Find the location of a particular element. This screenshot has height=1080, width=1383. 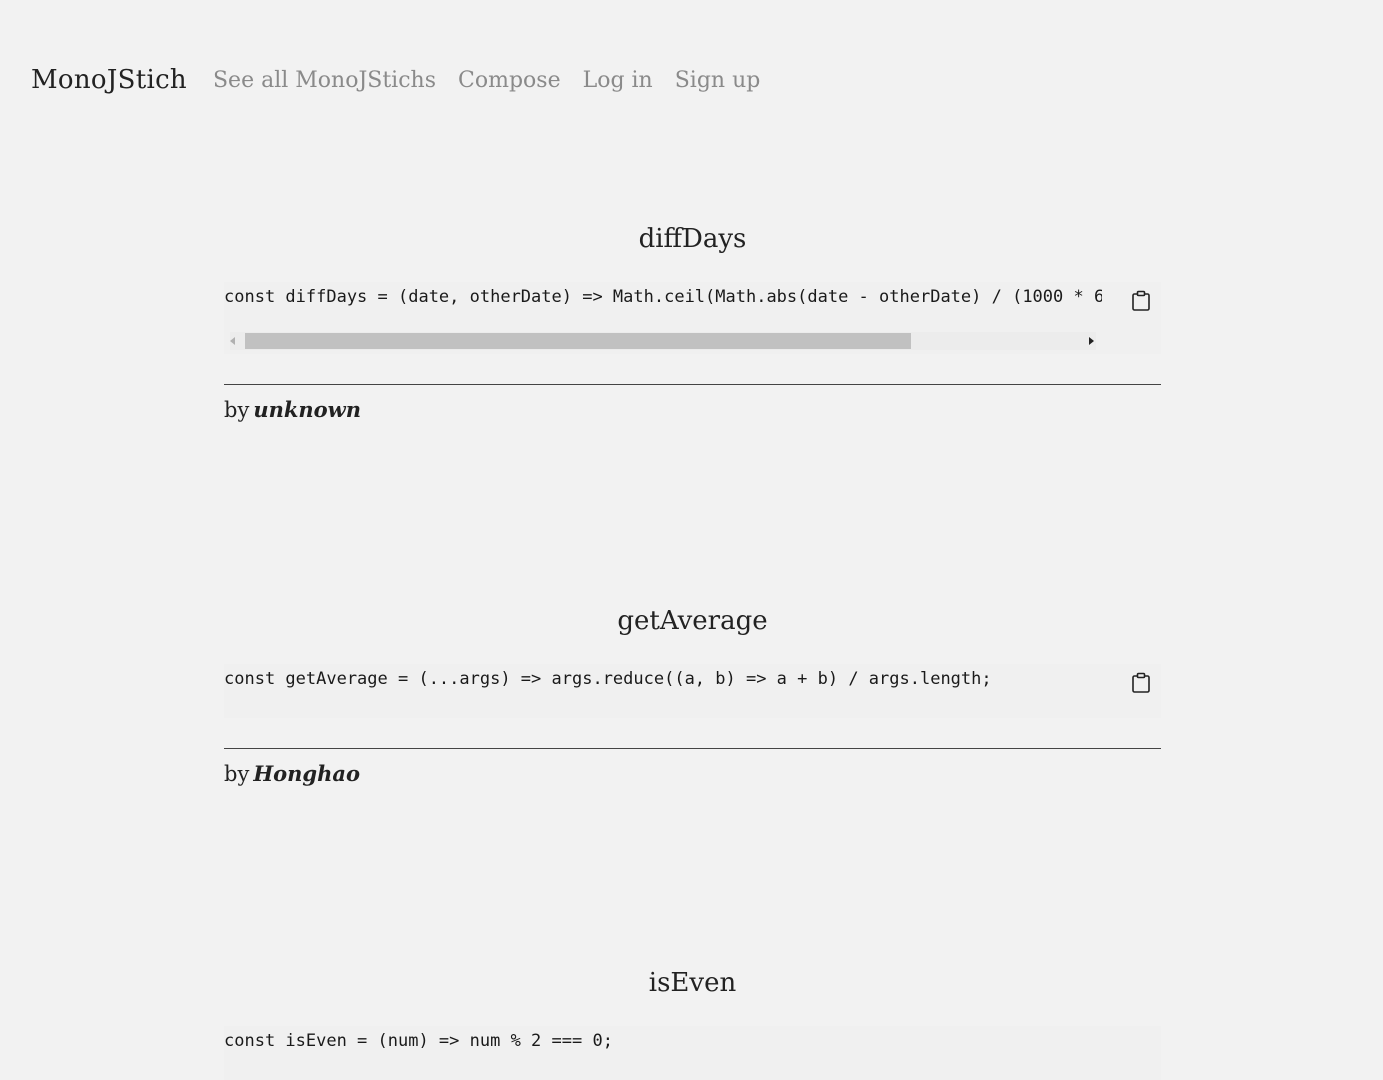

code-text: const isEven = (num) => num % 2 === 0; is located at coordinates (418, 1041).